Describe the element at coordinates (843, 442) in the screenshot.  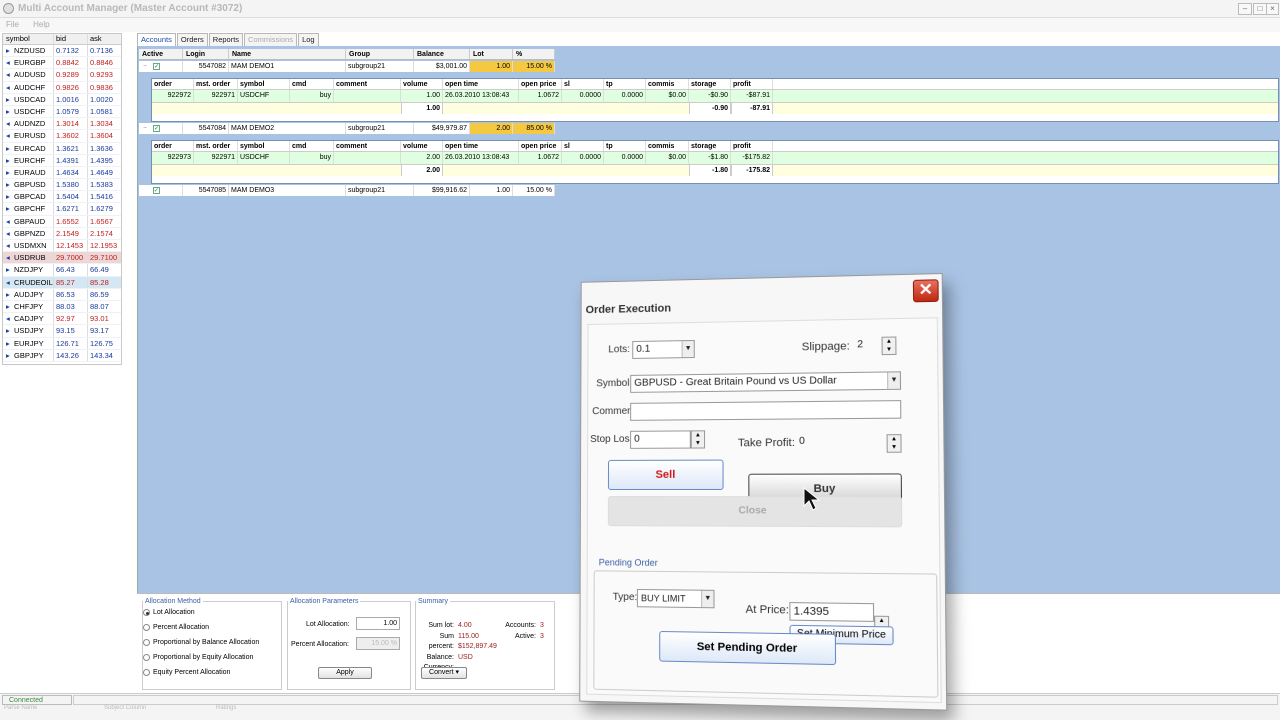
I see `take-profit-input: 0` at that location.